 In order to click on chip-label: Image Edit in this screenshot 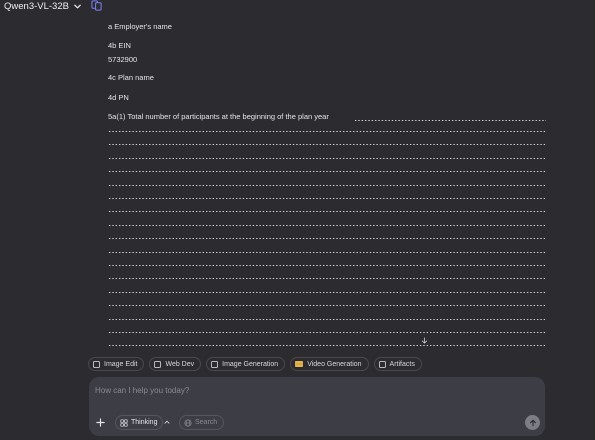, I will do `click(121, 364)`.